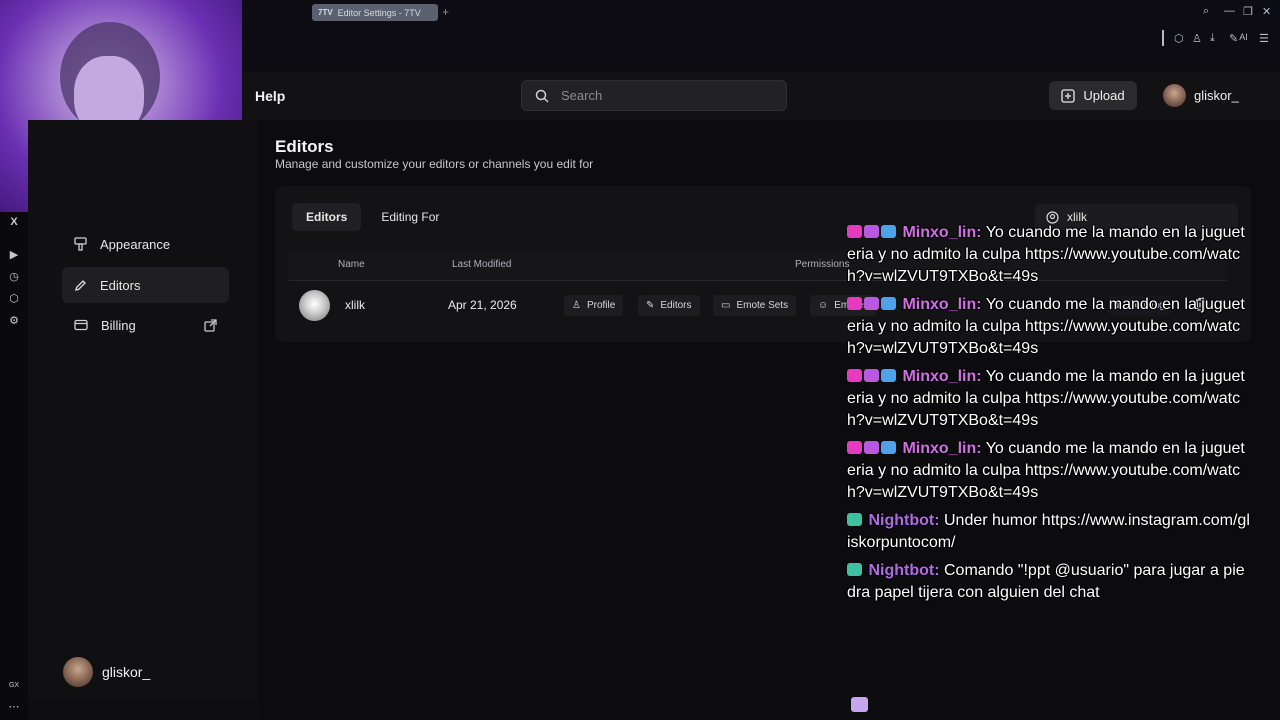 The height and width of the screenshot is (720, 1280). What do you see at coordinates (325, 12) in the screenshot?
I see `tab-favicon: 7TV` at bounding box center [325, 12].